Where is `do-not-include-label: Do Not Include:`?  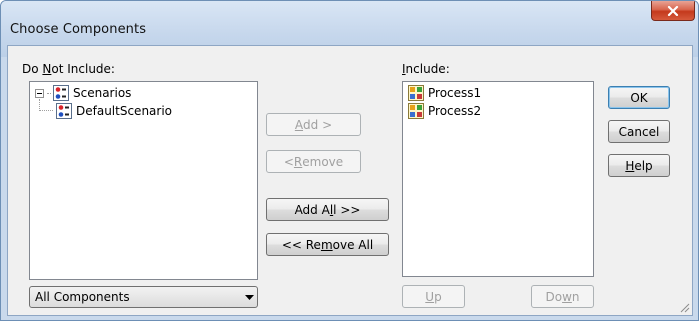 do-not-include-label: Do Not Include: is located at coordinates (68, 69).